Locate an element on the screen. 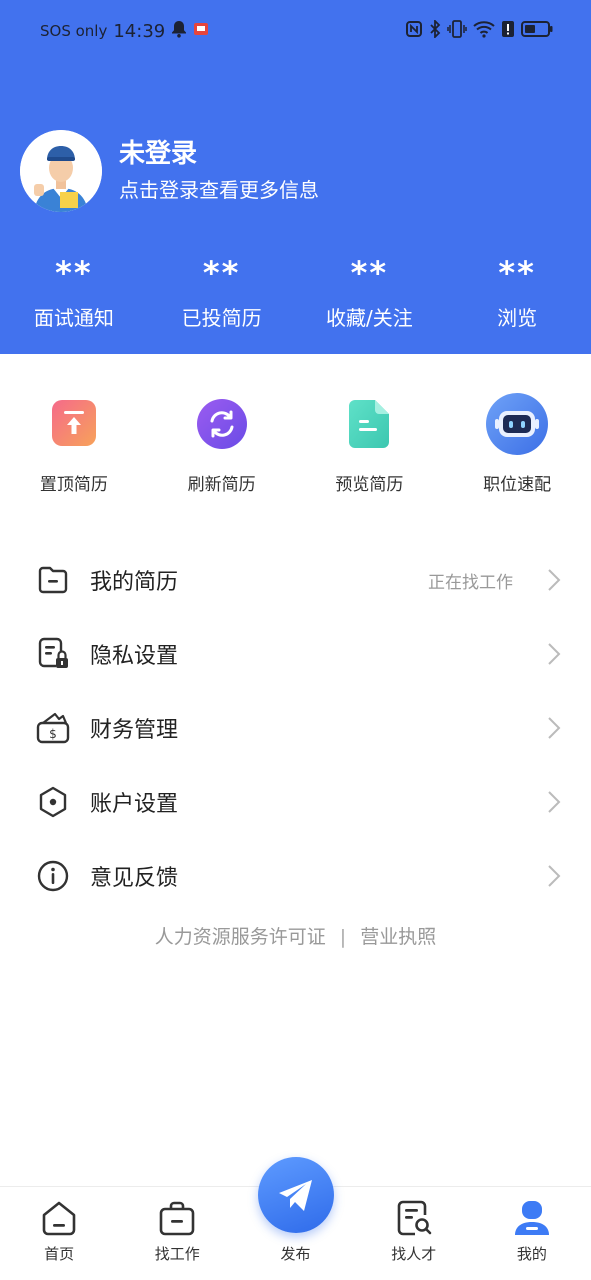 Image resolution: width=591 pixels, height=1280 pixels. nav-home: 首页 is located at coordinates (59, 1233).